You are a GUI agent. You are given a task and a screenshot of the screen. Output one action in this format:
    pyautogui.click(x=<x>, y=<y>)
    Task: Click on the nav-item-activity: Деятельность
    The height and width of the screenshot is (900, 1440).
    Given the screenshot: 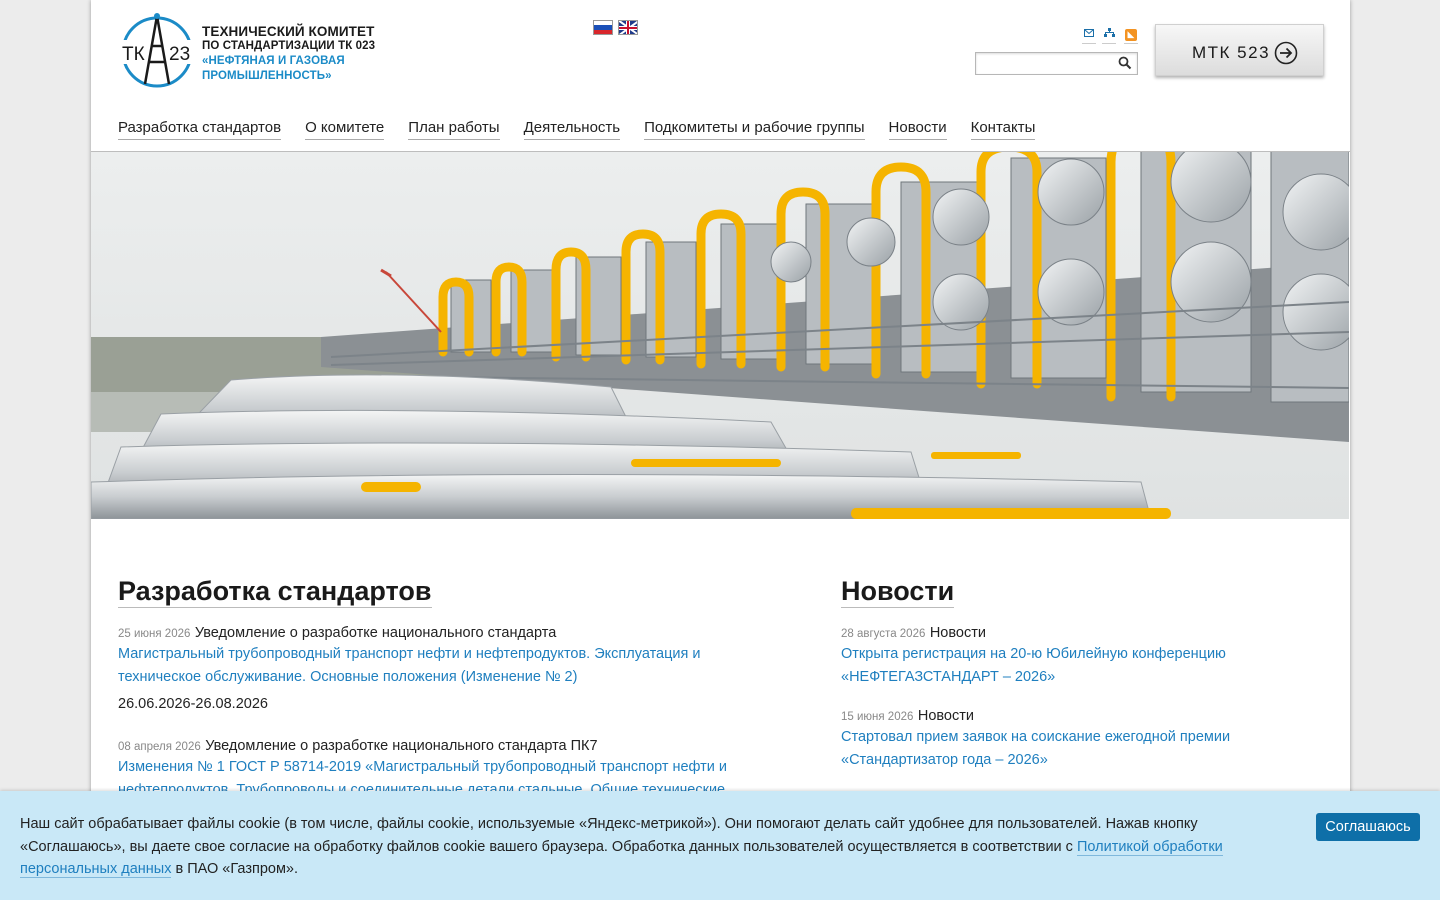 What is the action you would take?
    pyautogui.click(x=572, y=129)
    